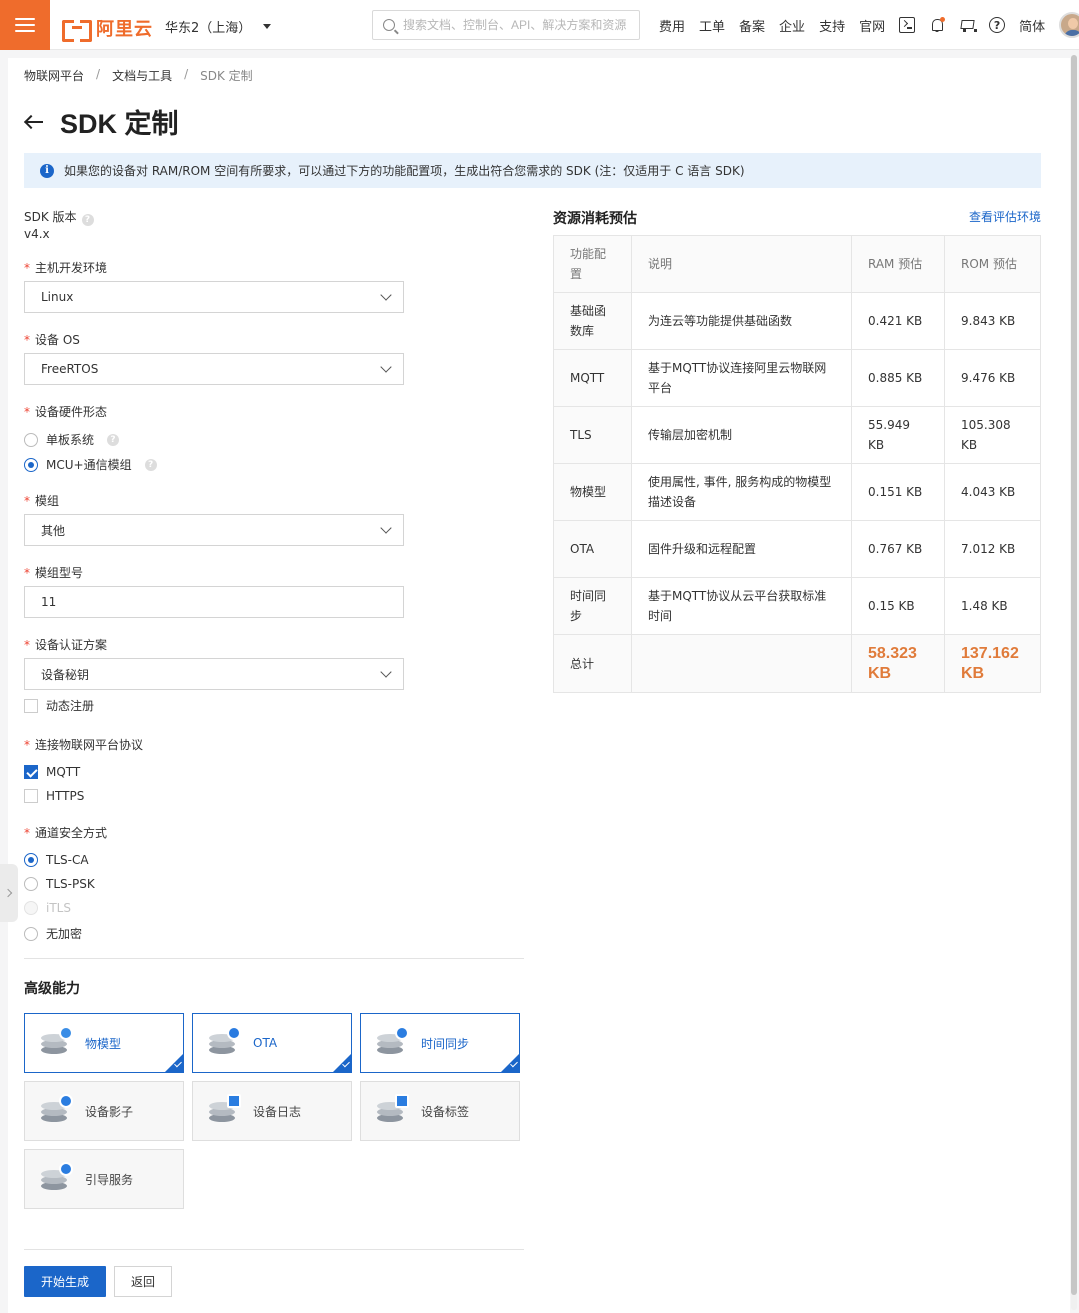 The image size is (1079, 1313). What do you see at coordinates (107, 28) in the screenshot?
I see `logo: 阿里云` at bounding box center [107, 28].